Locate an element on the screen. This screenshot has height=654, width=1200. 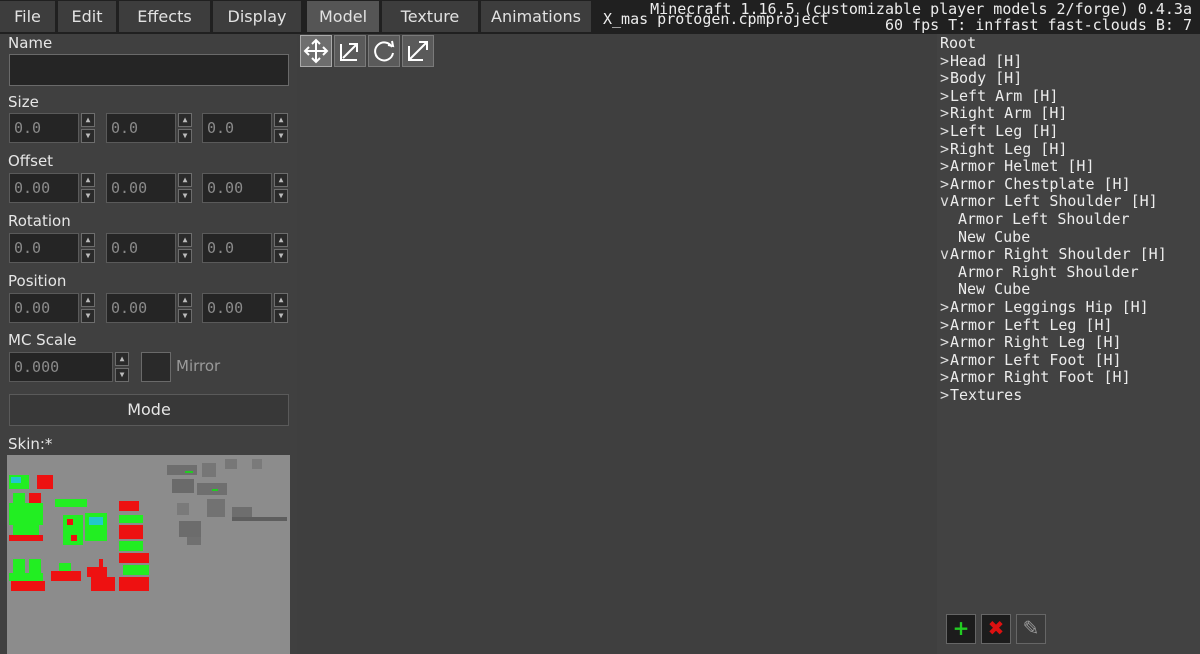
position-y-stepper: 0.00 ▲ ▼ is located at coordinates (150, 308).